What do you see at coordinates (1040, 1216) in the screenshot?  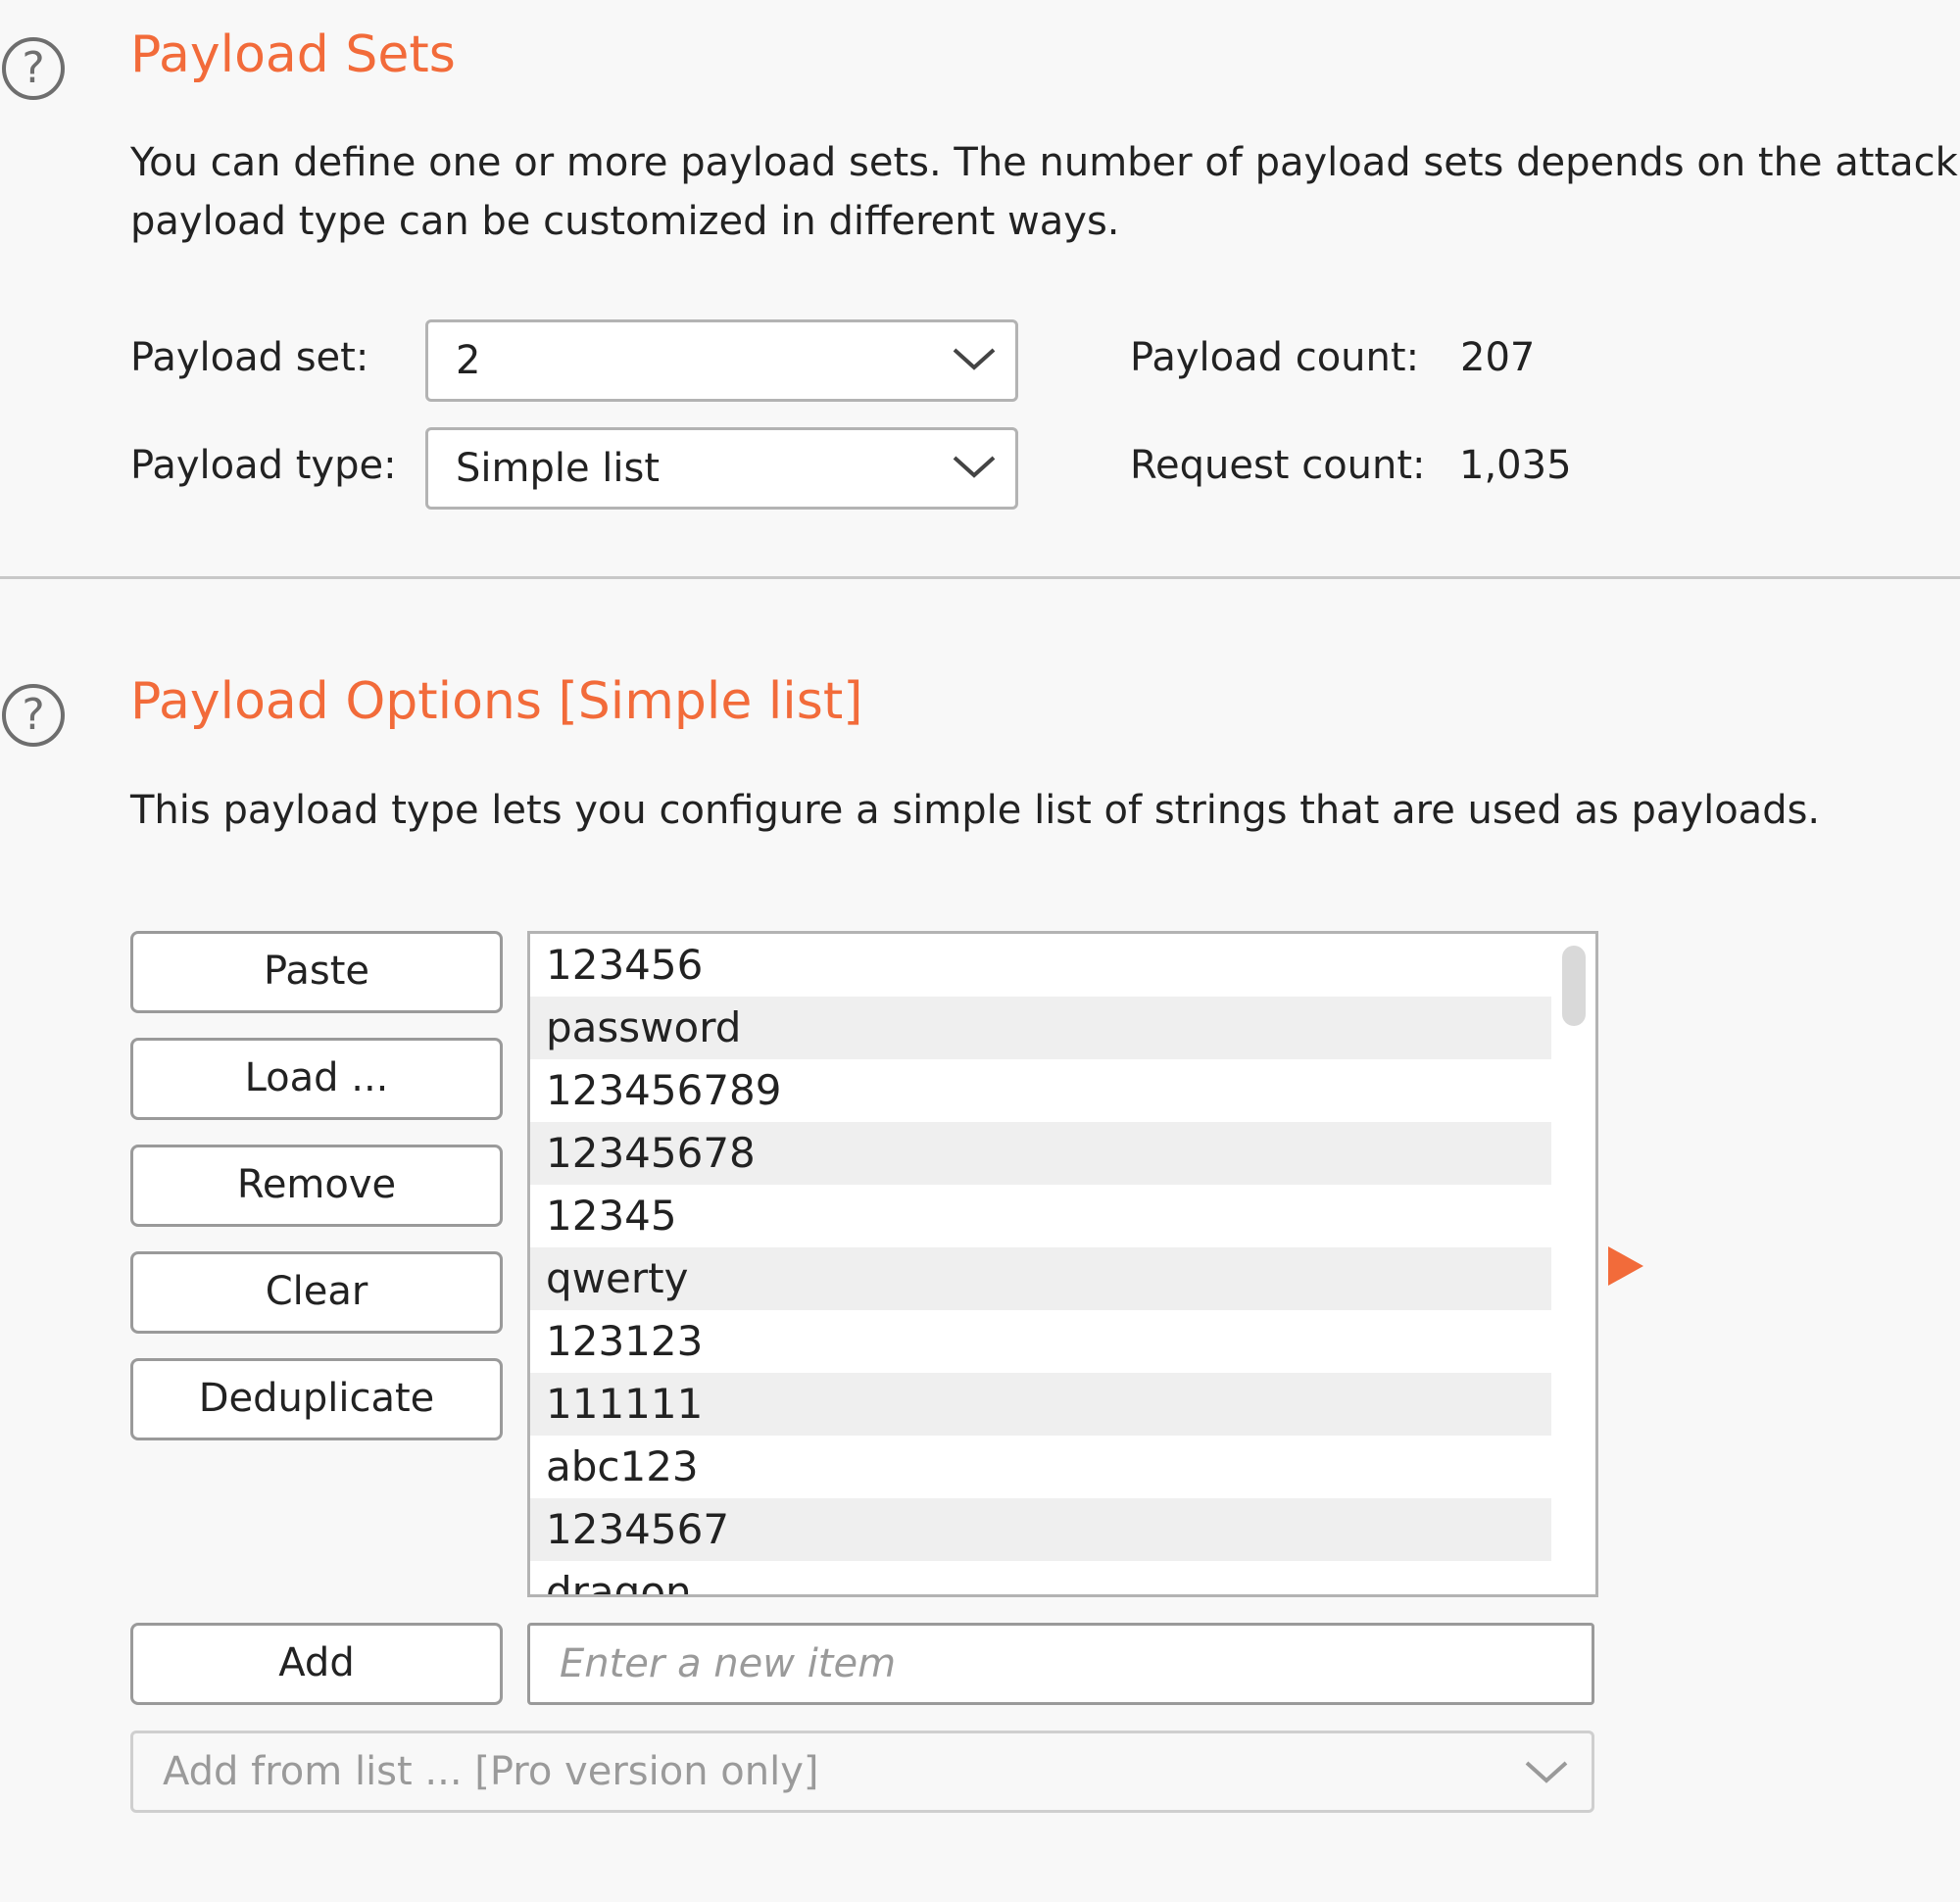 I see `list-item: 12345` at bounding box center [1040, 1216].